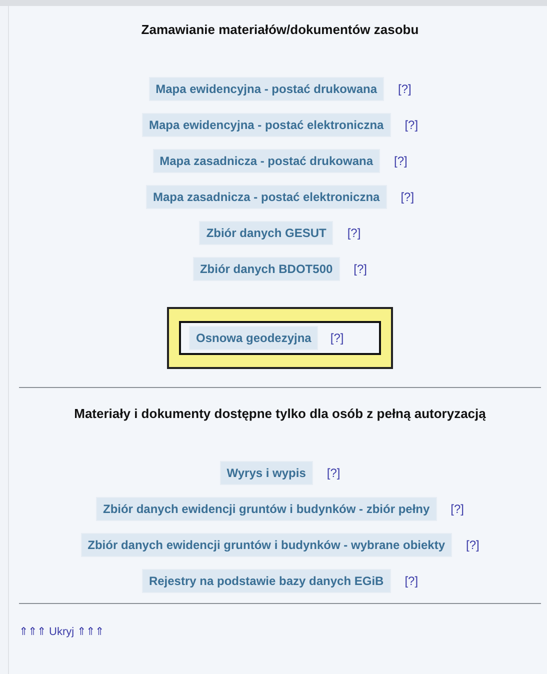  What do you see at coordinates (266, 545) in the screenshot?
I see `order-button: Zbiór danych ewidencji gruntów i budynków - wybrane obiekty` at bounding box center [266, 545].